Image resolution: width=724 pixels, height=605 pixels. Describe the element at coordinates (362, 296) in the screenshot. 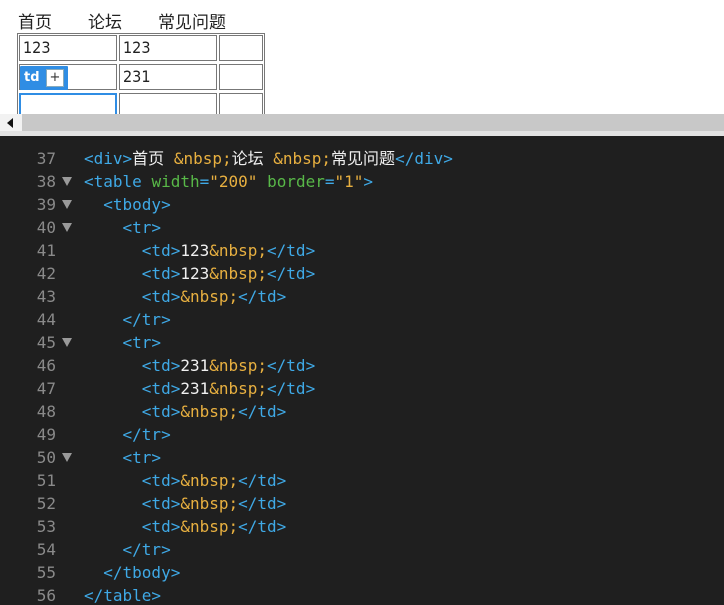

I see `code-line: 43 <td>&nbsp;</td>` at that location.